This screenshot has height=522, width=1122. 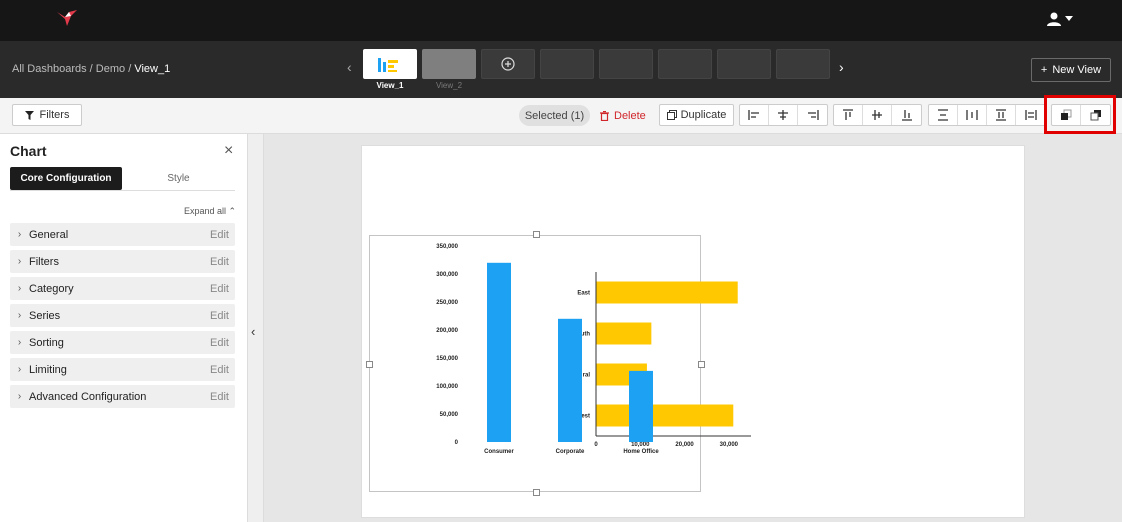 I want to click on selected-chart-widget, so click(x=535, y=363).